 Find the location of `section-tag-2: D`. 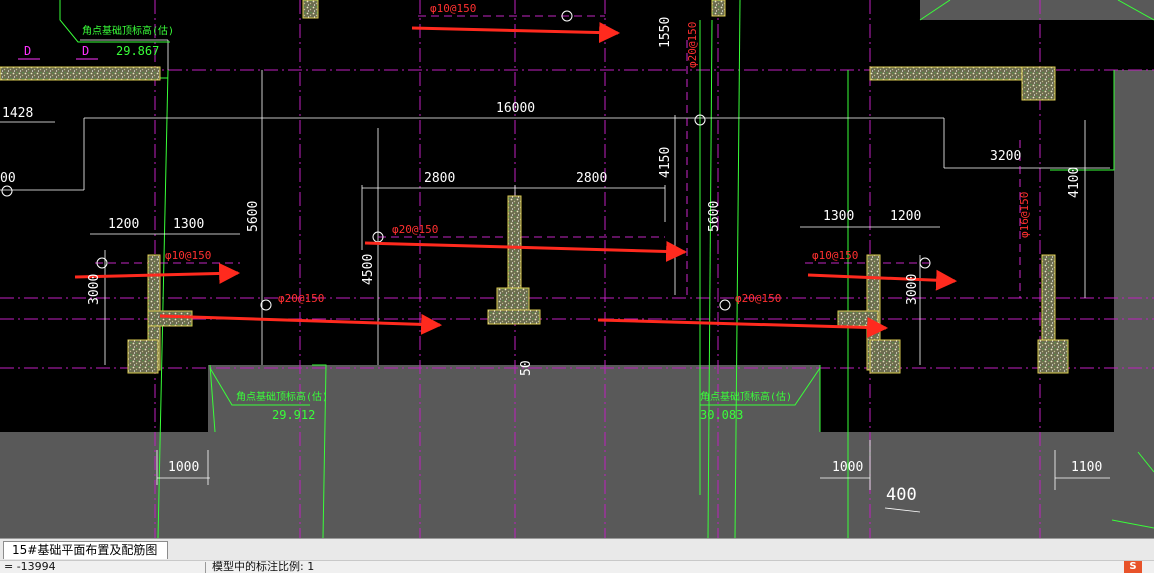

section-tag-2: D is located at coordinates (85, 51).